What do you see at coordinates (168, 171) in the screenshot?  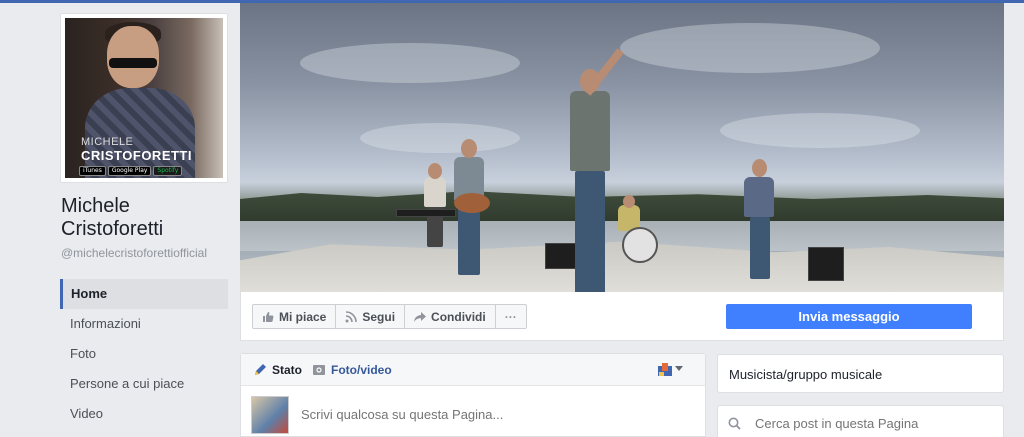 I see `spotify-badge: Spotify` at bounding box center [168, 171].